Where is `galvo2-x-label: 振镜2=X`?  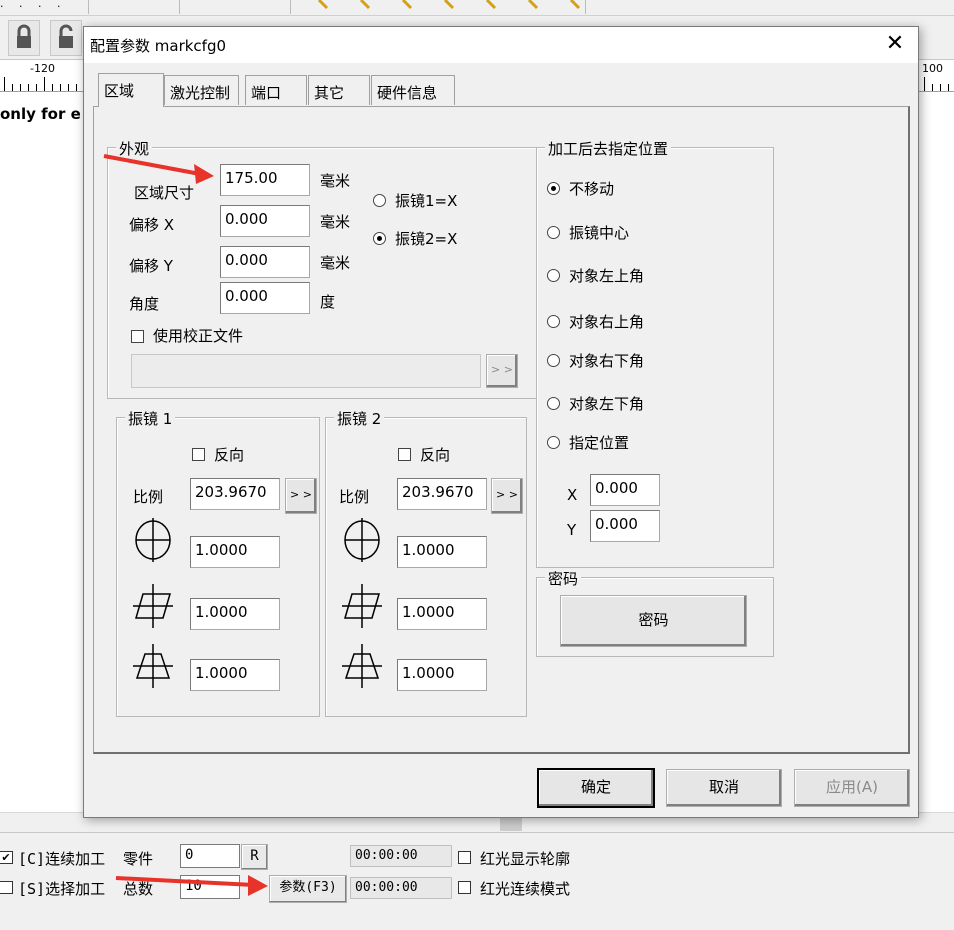 galvo2-x-label: 振镜2=X is located at coordinates (426, 239).